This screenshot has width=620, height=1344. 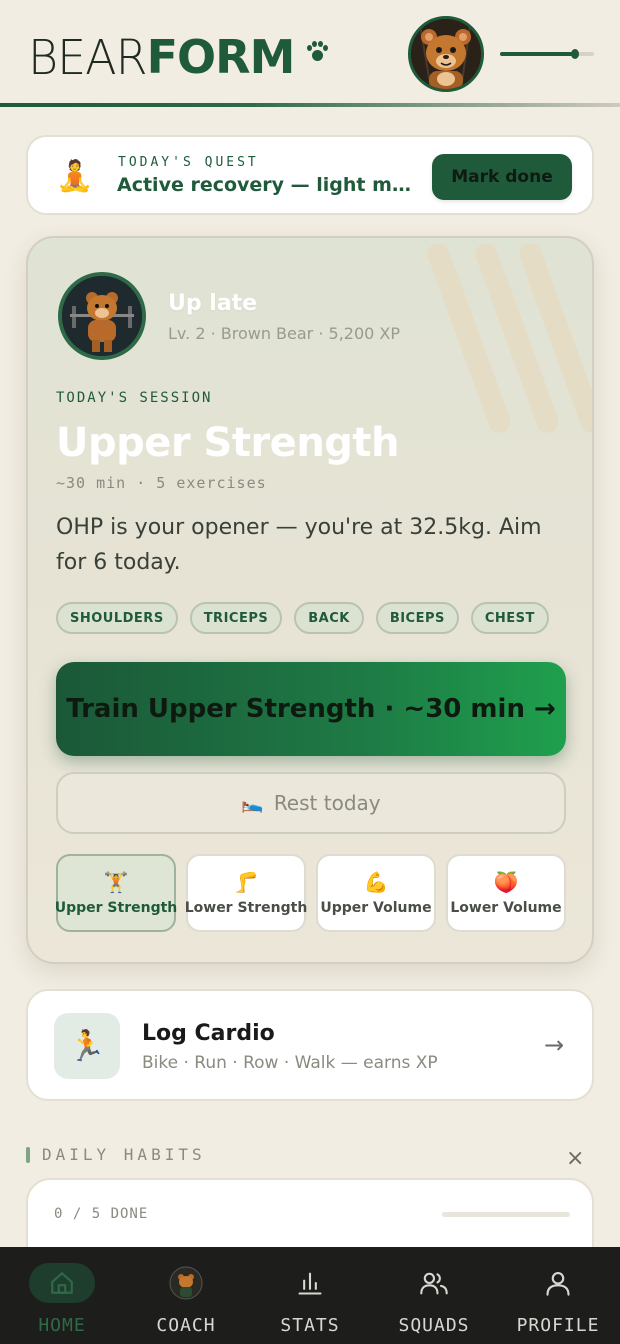 I want to click on paw-icon, so click(x=317, y=52).